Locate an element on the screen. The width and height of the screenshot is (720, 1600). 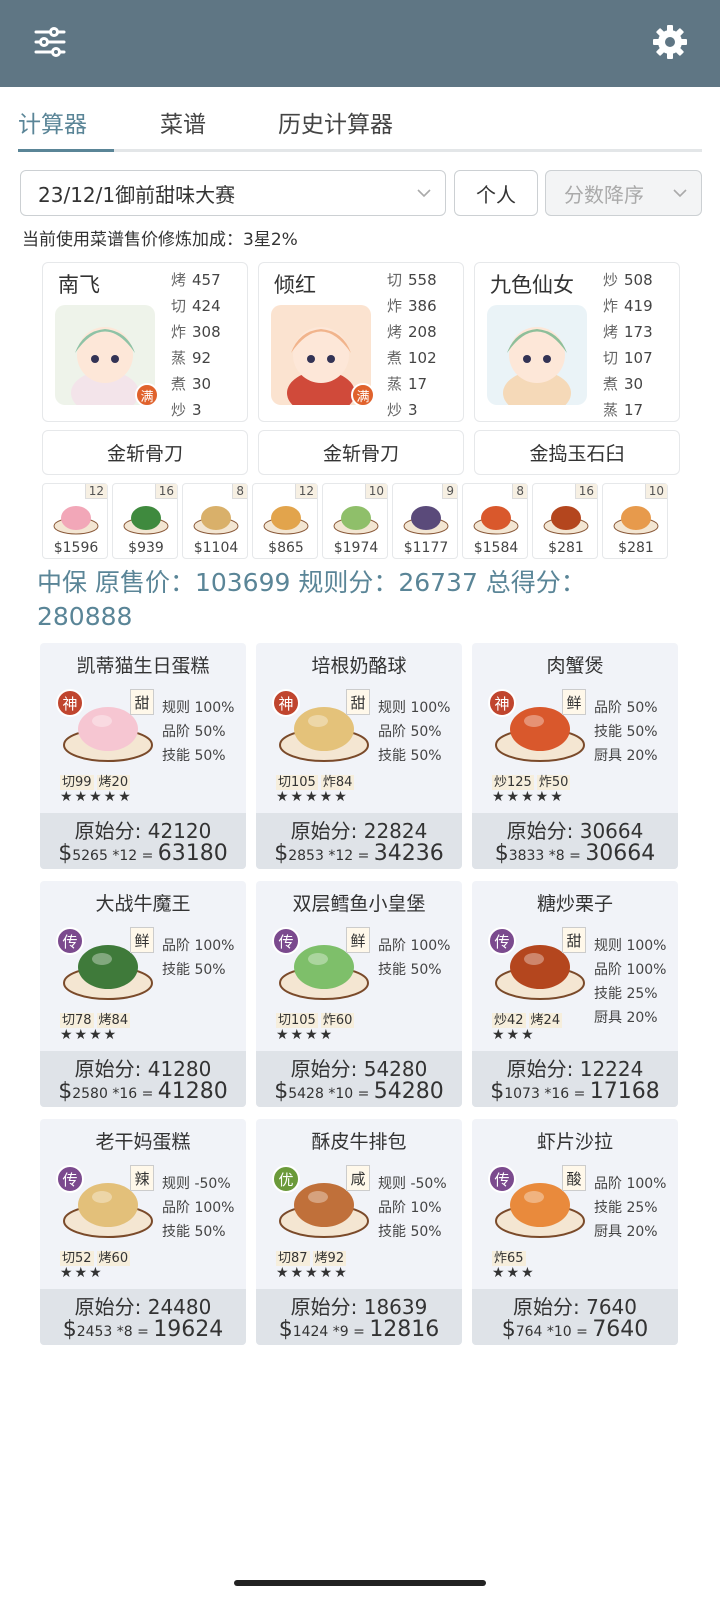
flavor-tag: 鲜 is located at coordinates (358, 940).